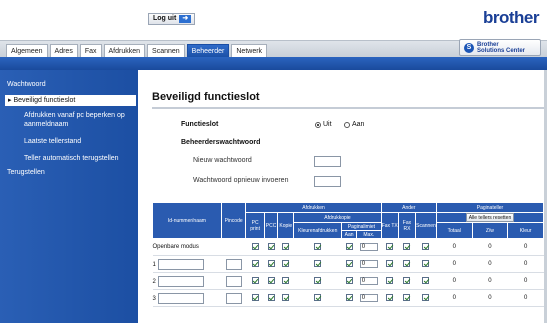 Image resolution: width=547 pixels, height=323 pixels. What do you see at coordinates (389, 225) in the screenshot?
I see `col-fax-tx: Fax TX` at bounding box center [389, 225].